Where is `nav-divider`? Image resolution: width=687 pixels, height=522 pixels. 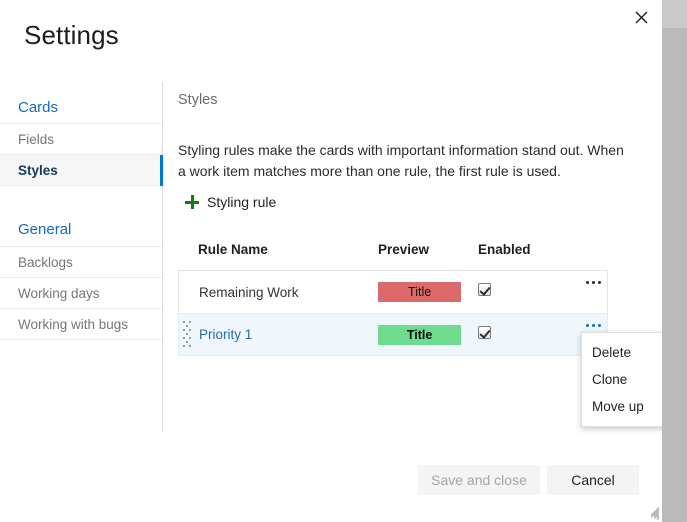 nav-divider is located at coordinates (162, 257).